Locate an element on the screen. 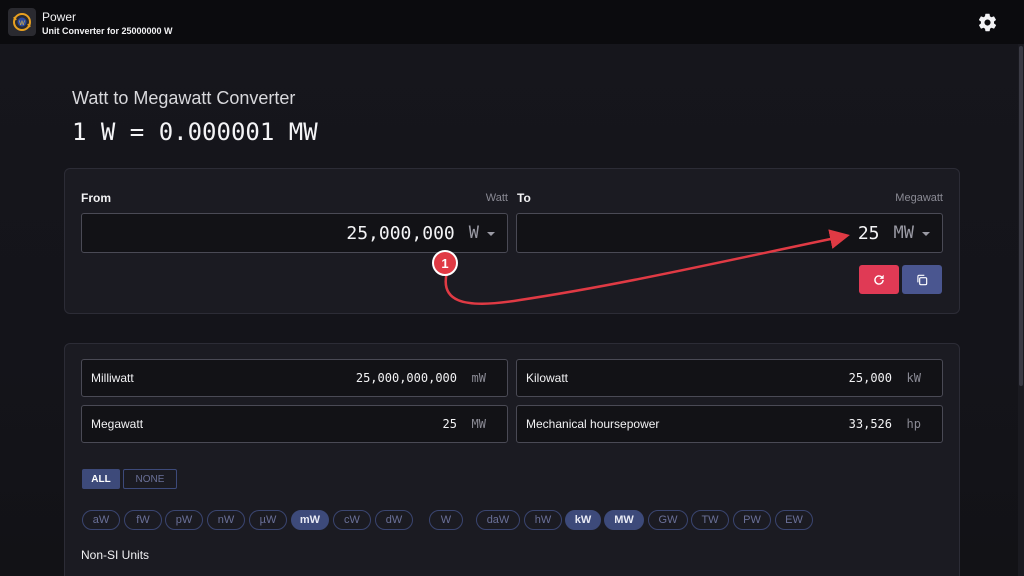 Image resolution: width=1024 pixels, height=576 pixels. result-row: Kilowatt 25,000 kW is located at coordinates (729, 378).